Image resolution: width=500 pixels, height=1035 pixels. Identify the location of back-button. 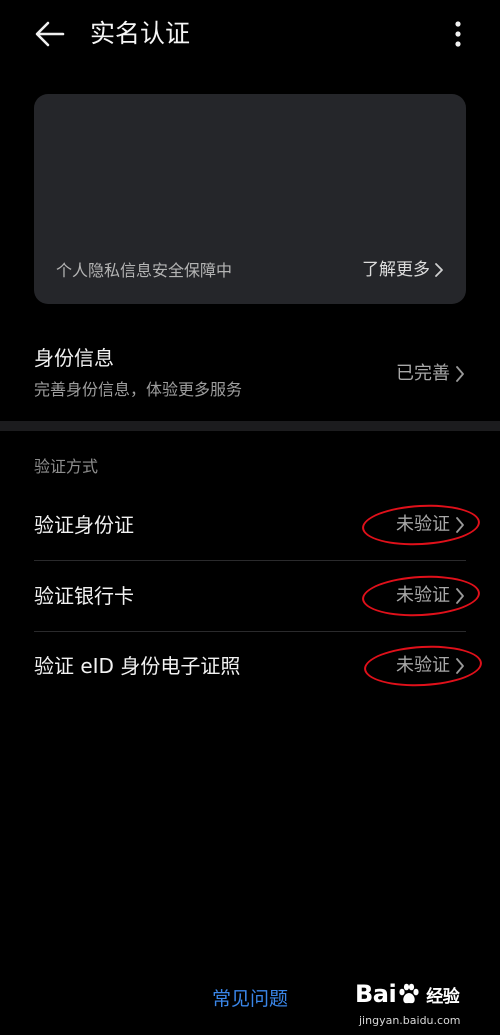
(50, 34).